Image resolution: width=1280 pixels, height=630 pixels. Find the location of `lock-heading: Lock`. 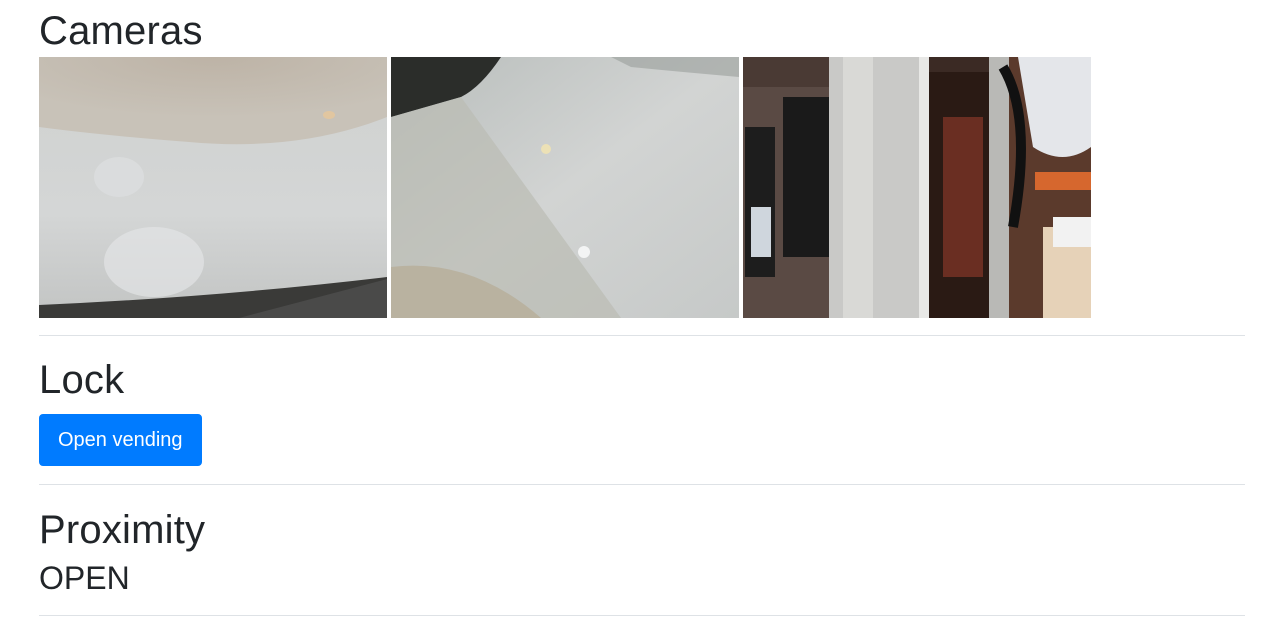

lock-heading: Lock is located at coordinates (82, 380).